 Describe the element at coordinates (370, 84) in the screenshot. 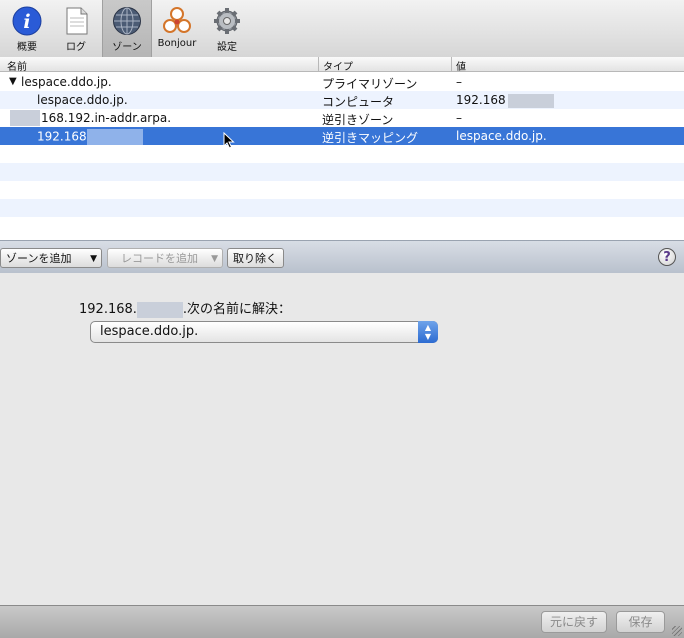

I see `row-type: プライマリゾーン` at that location.